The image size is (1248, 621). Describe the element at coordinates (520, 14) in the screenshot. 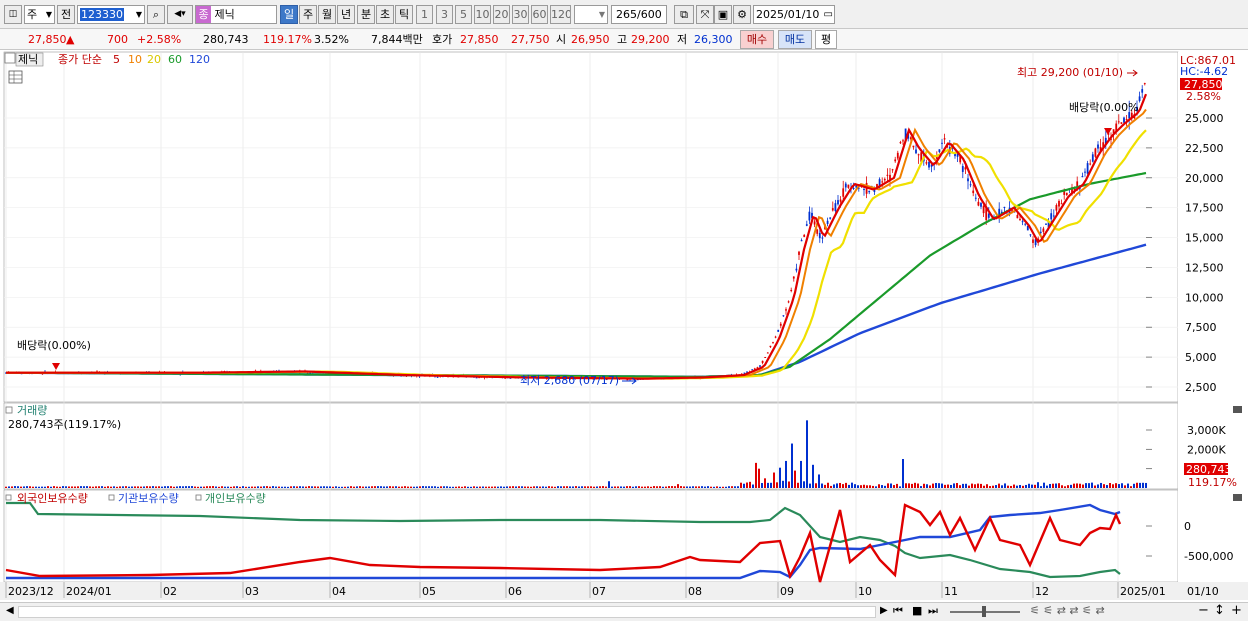

I see `interval-button-5: 30` at that location.